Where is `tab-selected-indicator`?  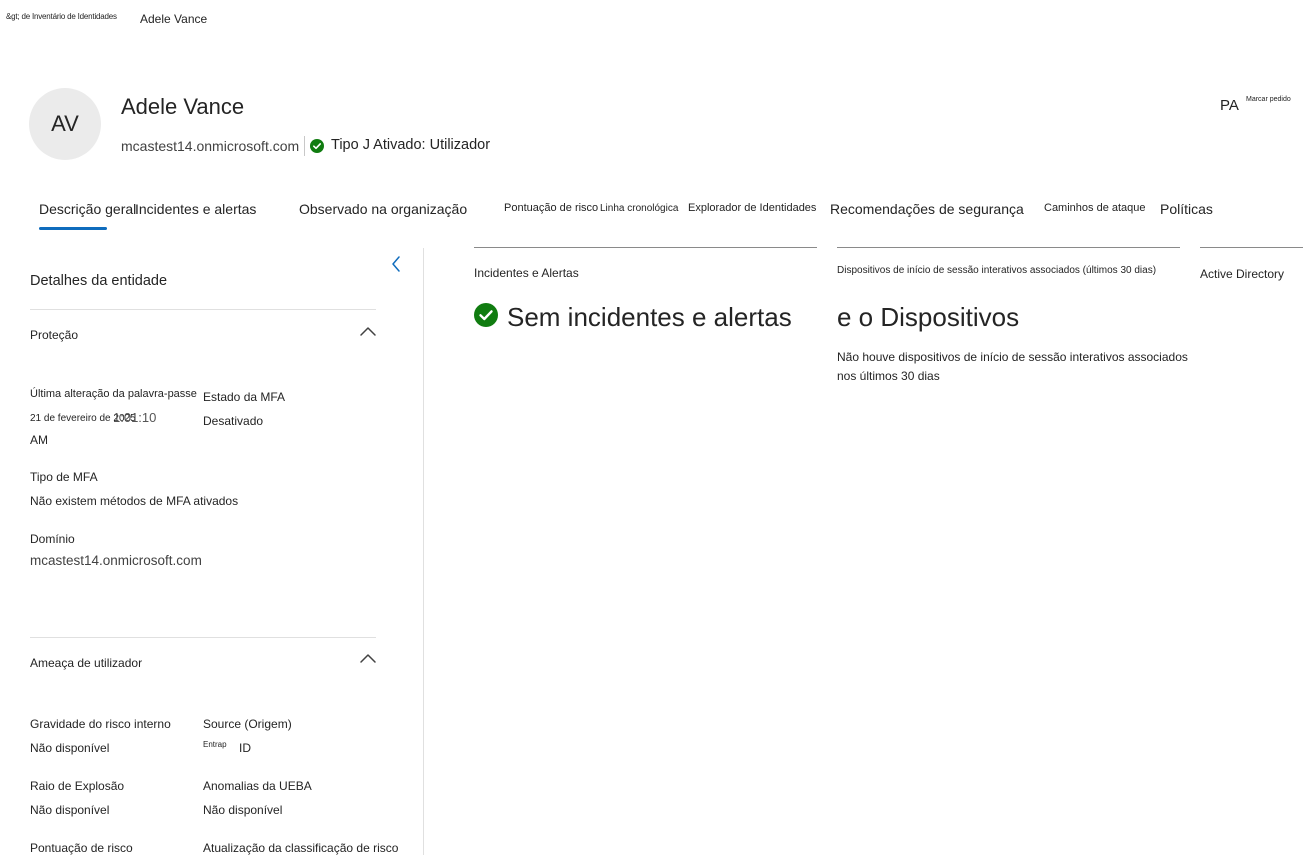 tab-selected-indicator is located at coordinates (73, 228).